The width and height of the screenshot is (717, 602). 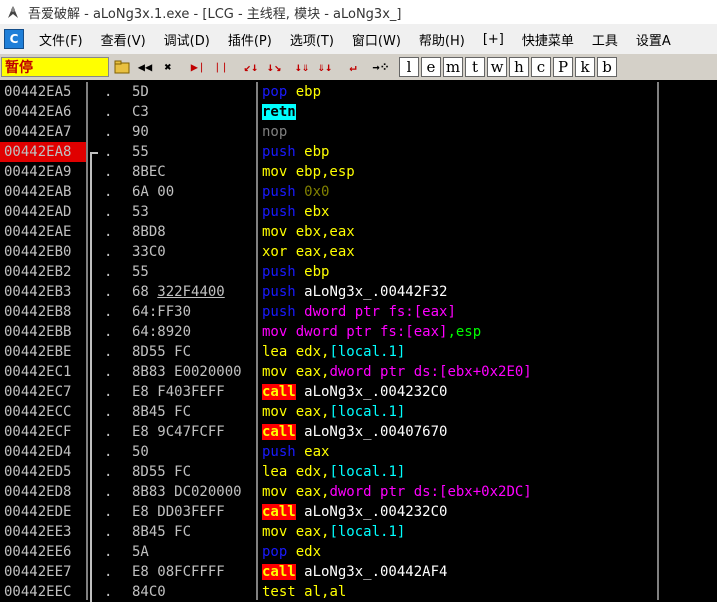 What do you see at coordinates (358, 232) in the screenshot?
I see `disasm-row: 00442EAE. 8BD8 mov ebx,eax` at bounding box center [358, 232].